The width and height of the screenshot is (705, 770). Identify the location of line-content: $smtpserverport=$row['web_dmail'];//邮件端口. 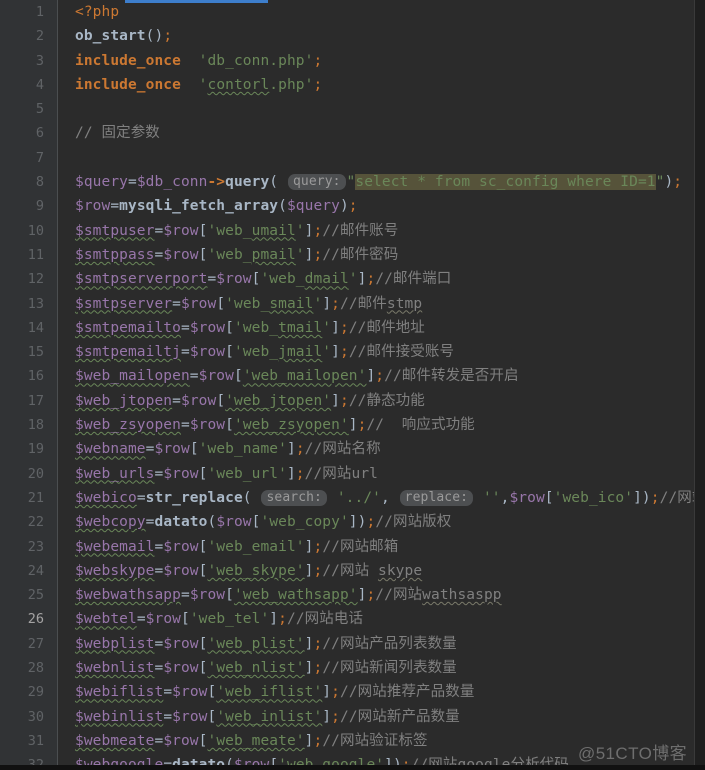
(263, 279).